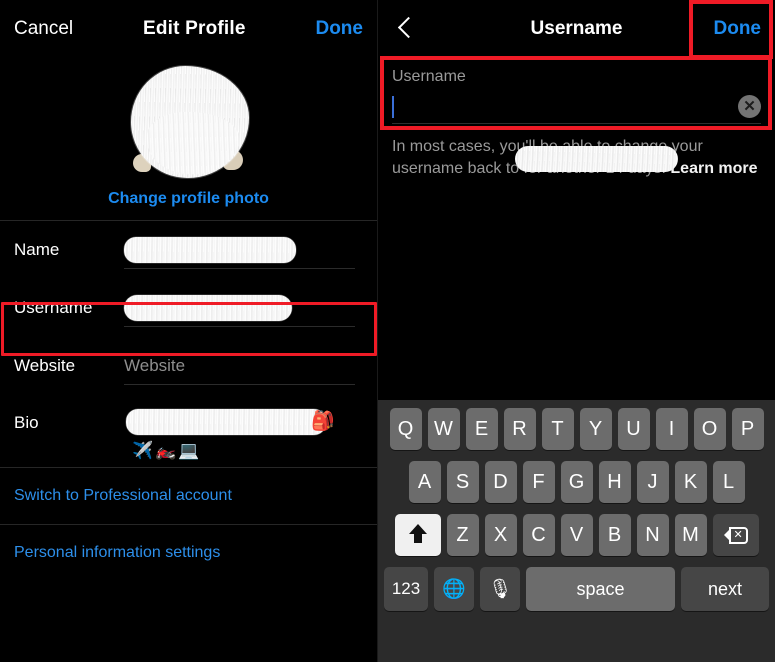  I want to click on redaction-scribble-helper-username, so click(596, 159).